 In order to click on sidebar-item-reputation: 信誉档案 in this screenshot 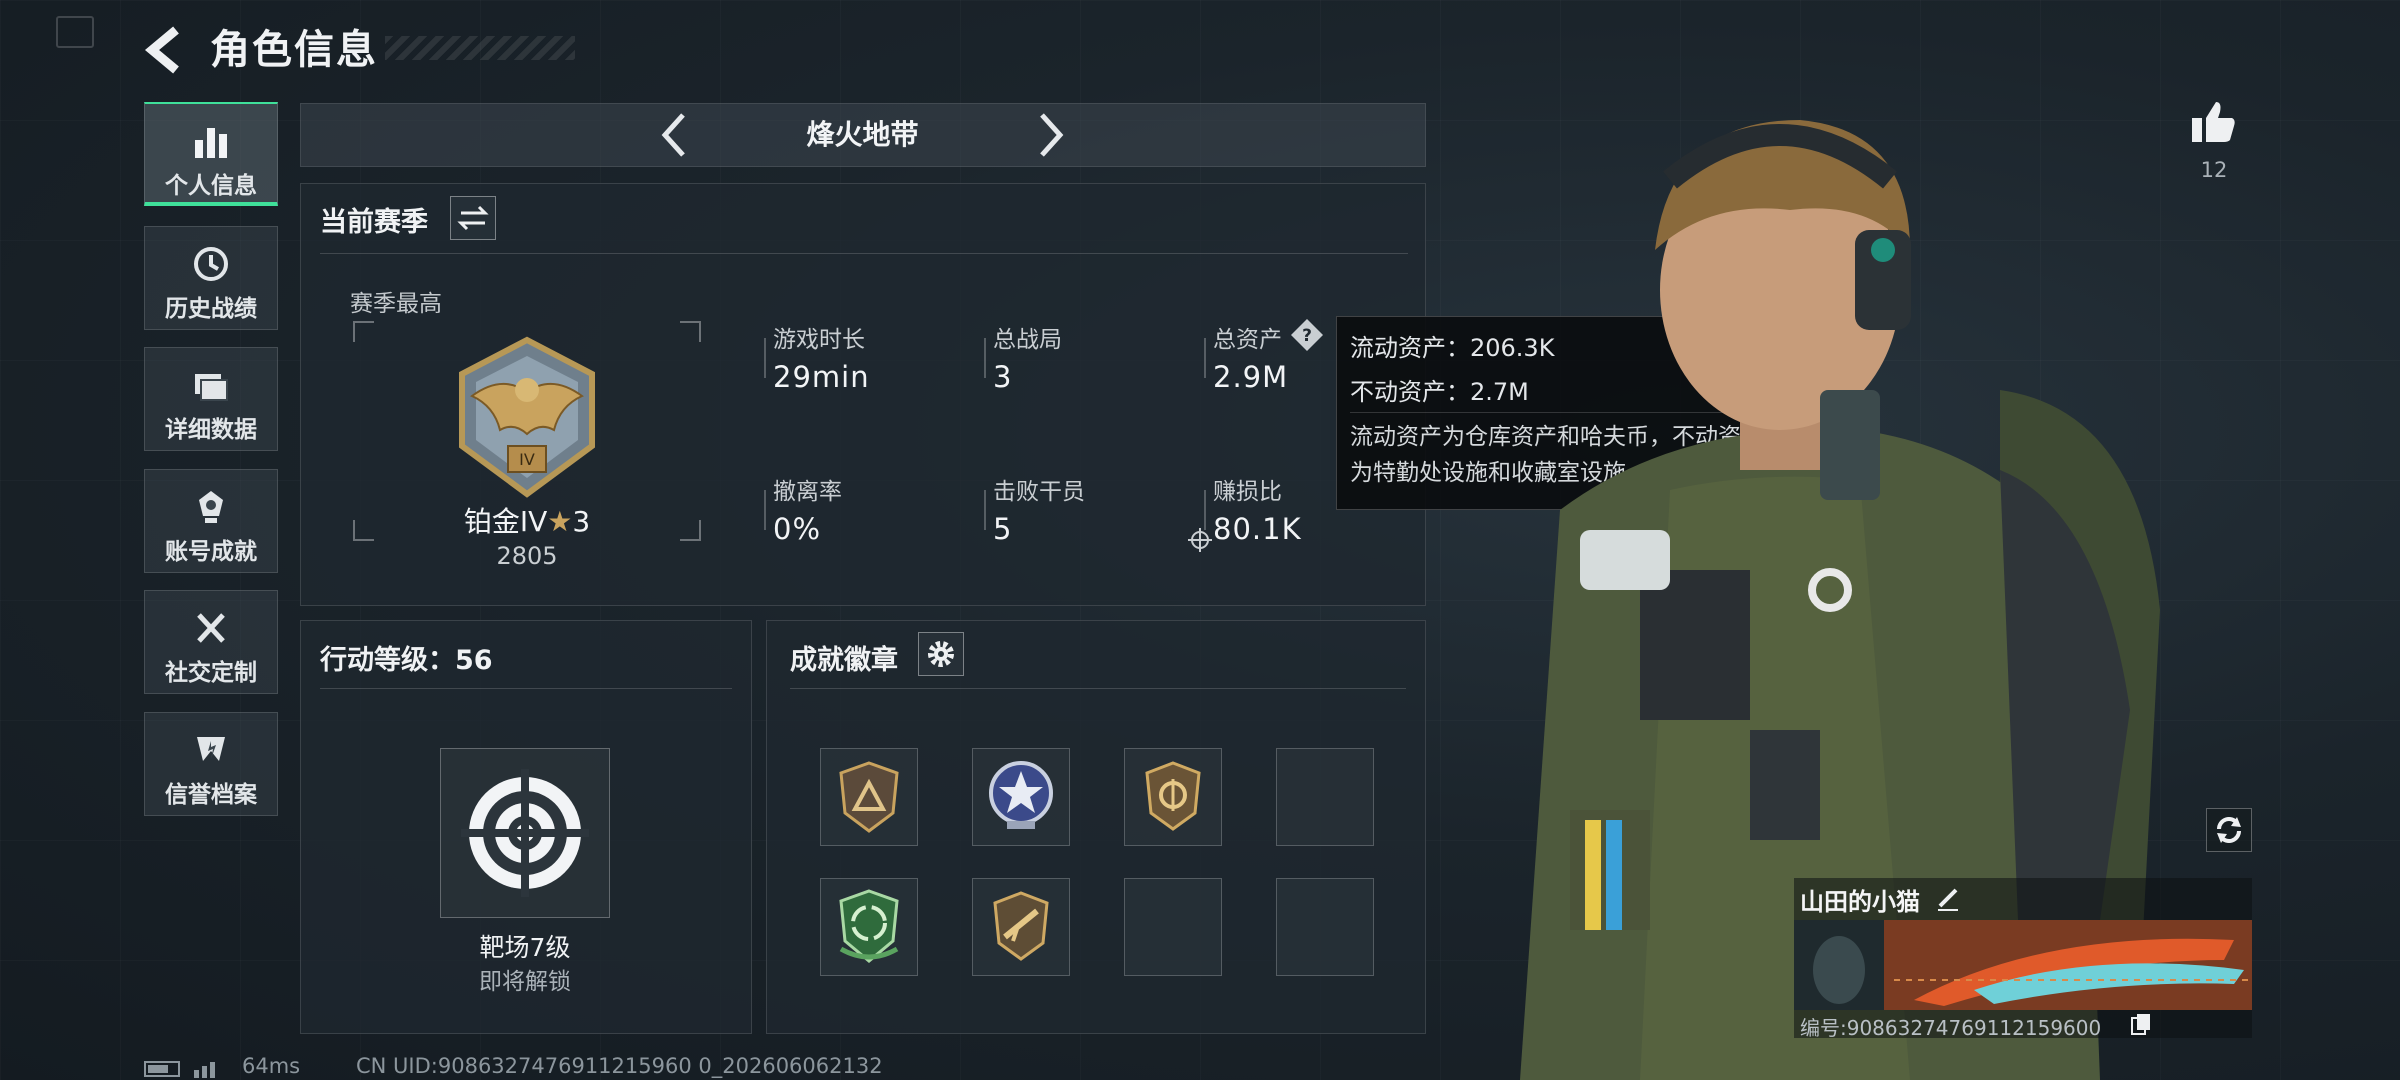, I will do `click(211, 764)`.